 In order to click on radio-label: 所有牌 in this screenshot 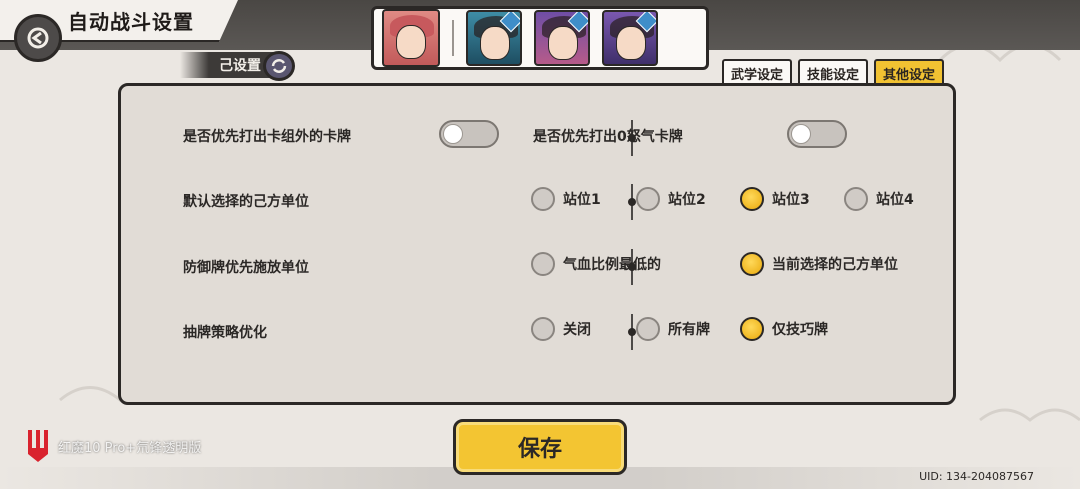, I will do `click(689, 330)`.